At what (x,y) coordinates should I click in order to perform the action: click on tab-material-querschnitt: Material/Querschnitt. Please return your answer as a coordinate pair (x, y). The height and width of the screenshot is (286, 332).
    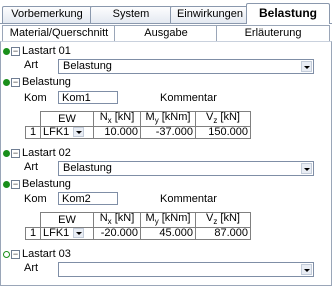
    Looking at the image, I should click on (59, 33).